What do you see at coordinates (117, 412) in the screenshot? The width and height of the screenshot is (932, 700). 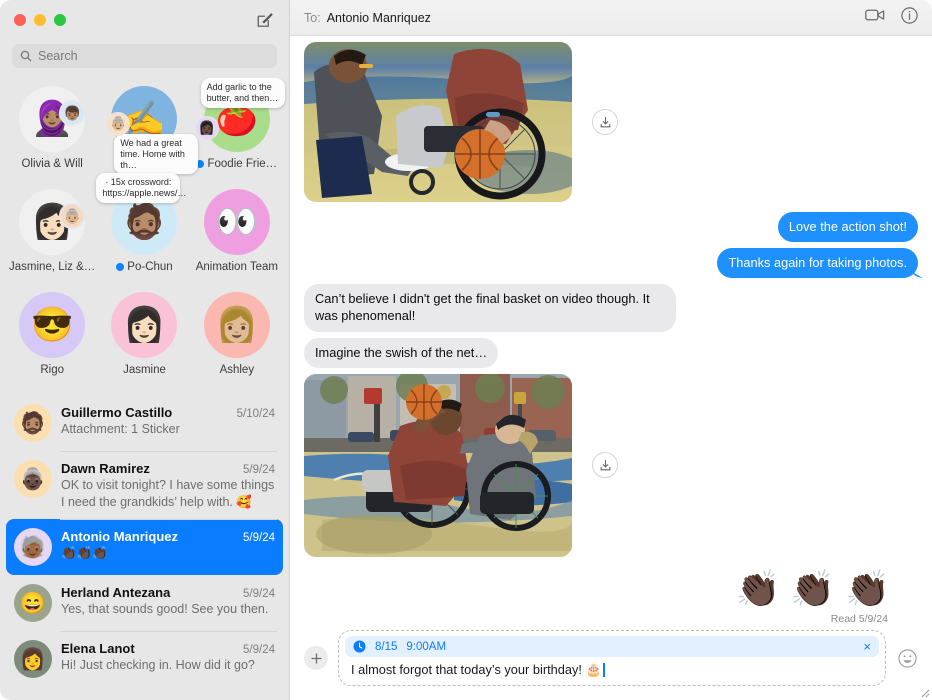 I see `conversation-name: Guillermo Castillo` at bounding box center [117, 412].